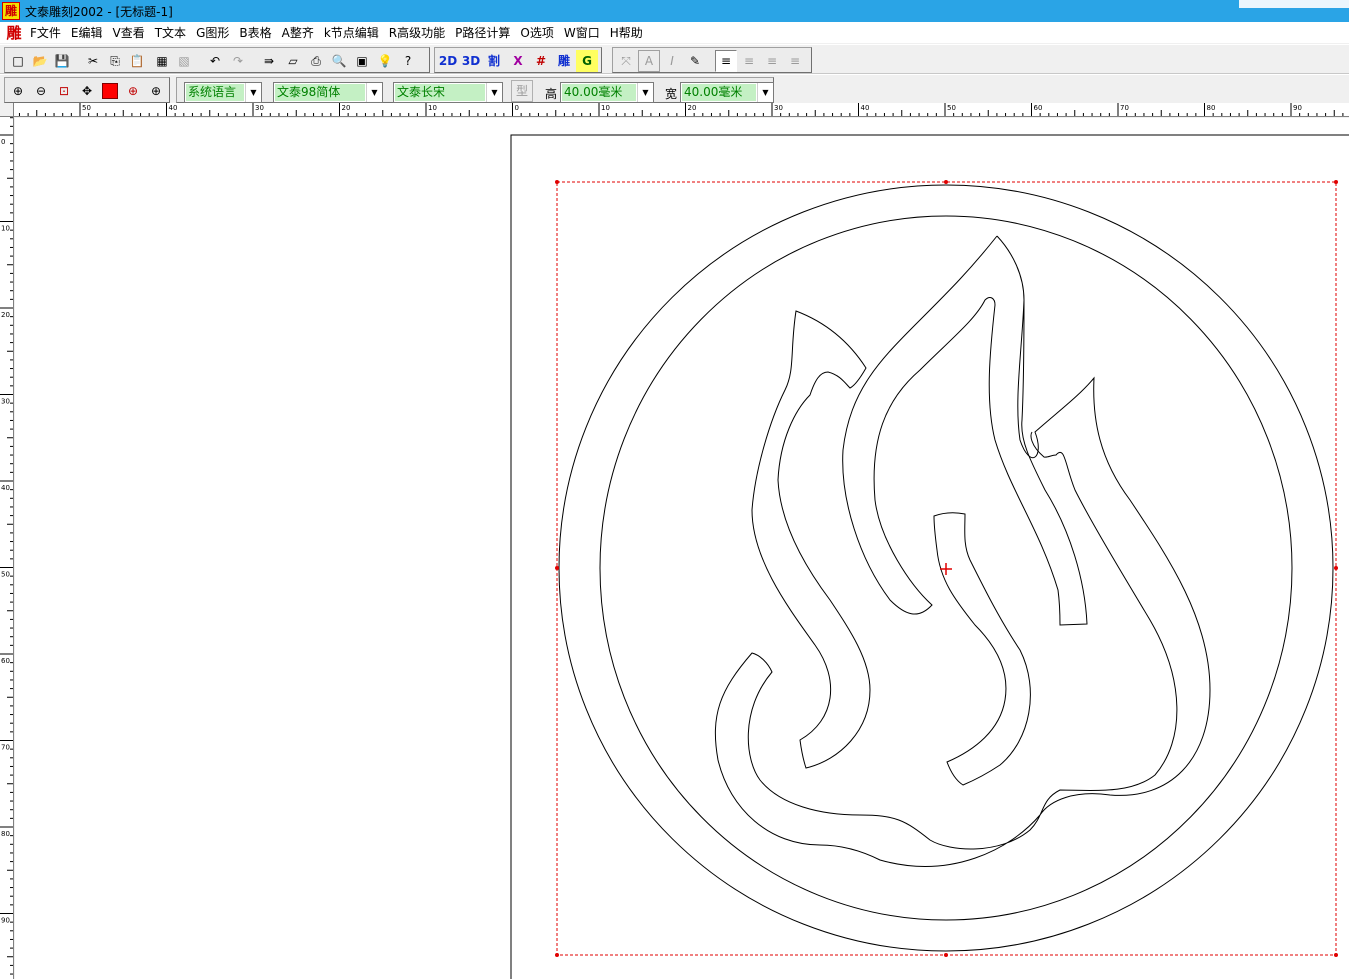 This screenshot has width=1349, height=979. I want to click on import-icon: ⇛, so click(269, 61).